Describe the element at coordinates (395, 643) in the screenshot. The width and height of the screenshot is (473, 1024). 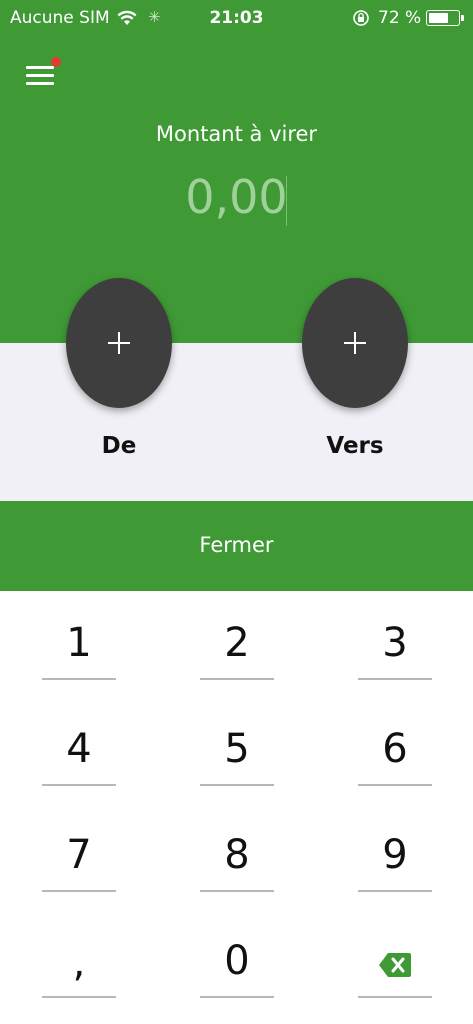
I see `key-3: 3` at that location.